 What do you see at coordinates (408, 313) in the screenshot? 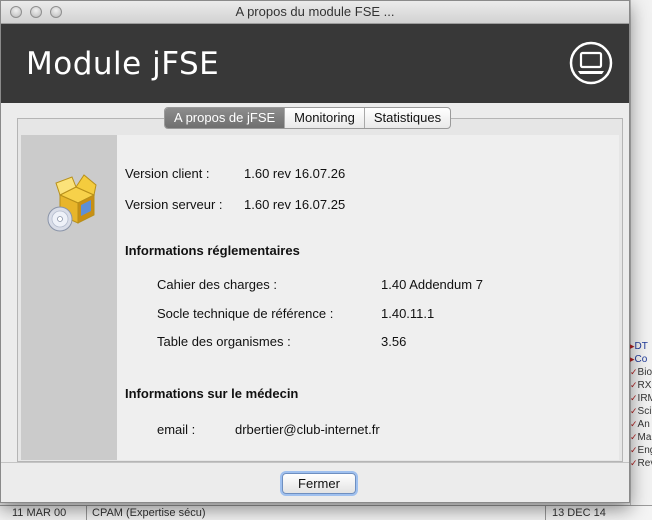
I see `technical-base-value: 1.40.11.1` at bounding box center [408, 313].